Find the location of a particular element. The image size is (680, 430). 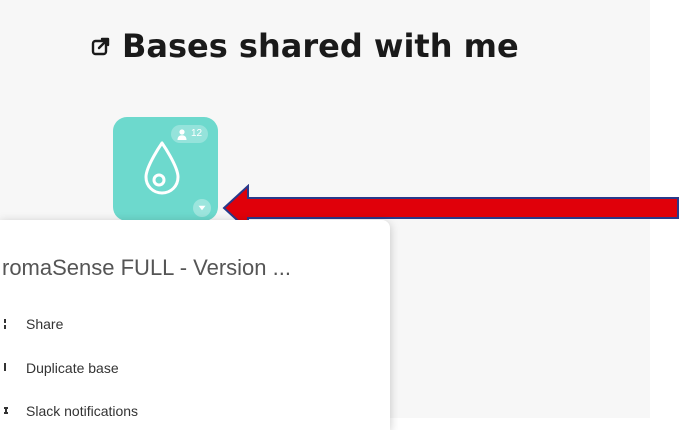

menu-item-duplicate-base: Duplicate base is located at coordinates (190, 368).